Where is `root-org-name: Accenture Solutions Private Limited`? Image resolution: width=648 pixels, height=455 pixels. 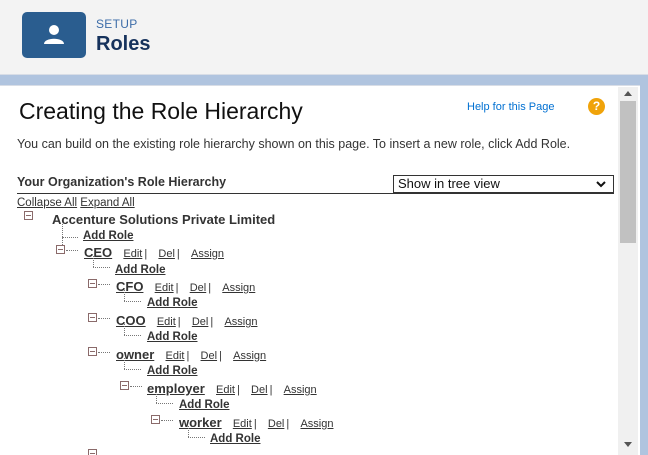 root-org-name: Accenture Solutions Private Limited is located at coordinates (164, 219).